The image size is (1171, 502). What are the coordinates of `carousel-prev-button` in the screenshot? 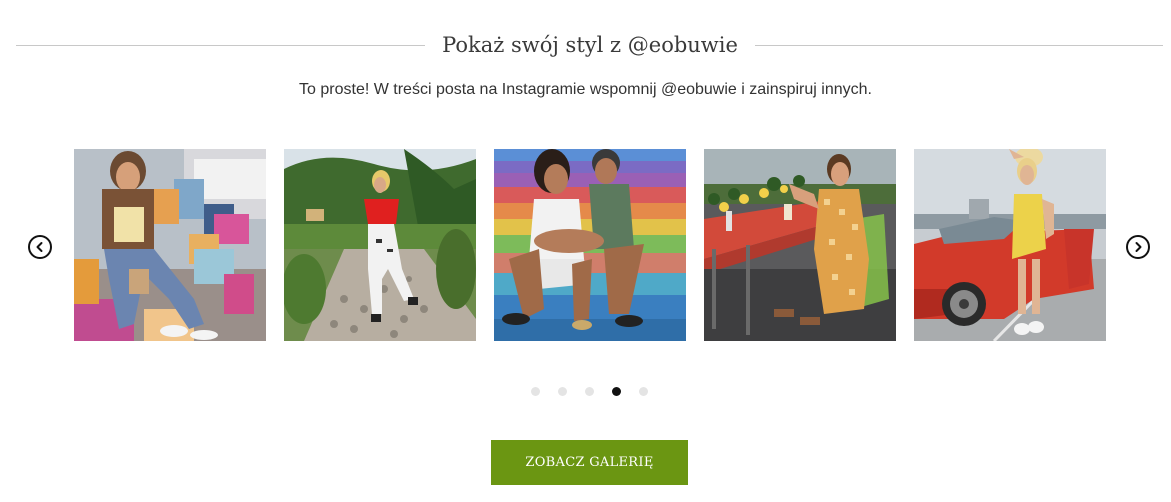 It's located at (40, 247).